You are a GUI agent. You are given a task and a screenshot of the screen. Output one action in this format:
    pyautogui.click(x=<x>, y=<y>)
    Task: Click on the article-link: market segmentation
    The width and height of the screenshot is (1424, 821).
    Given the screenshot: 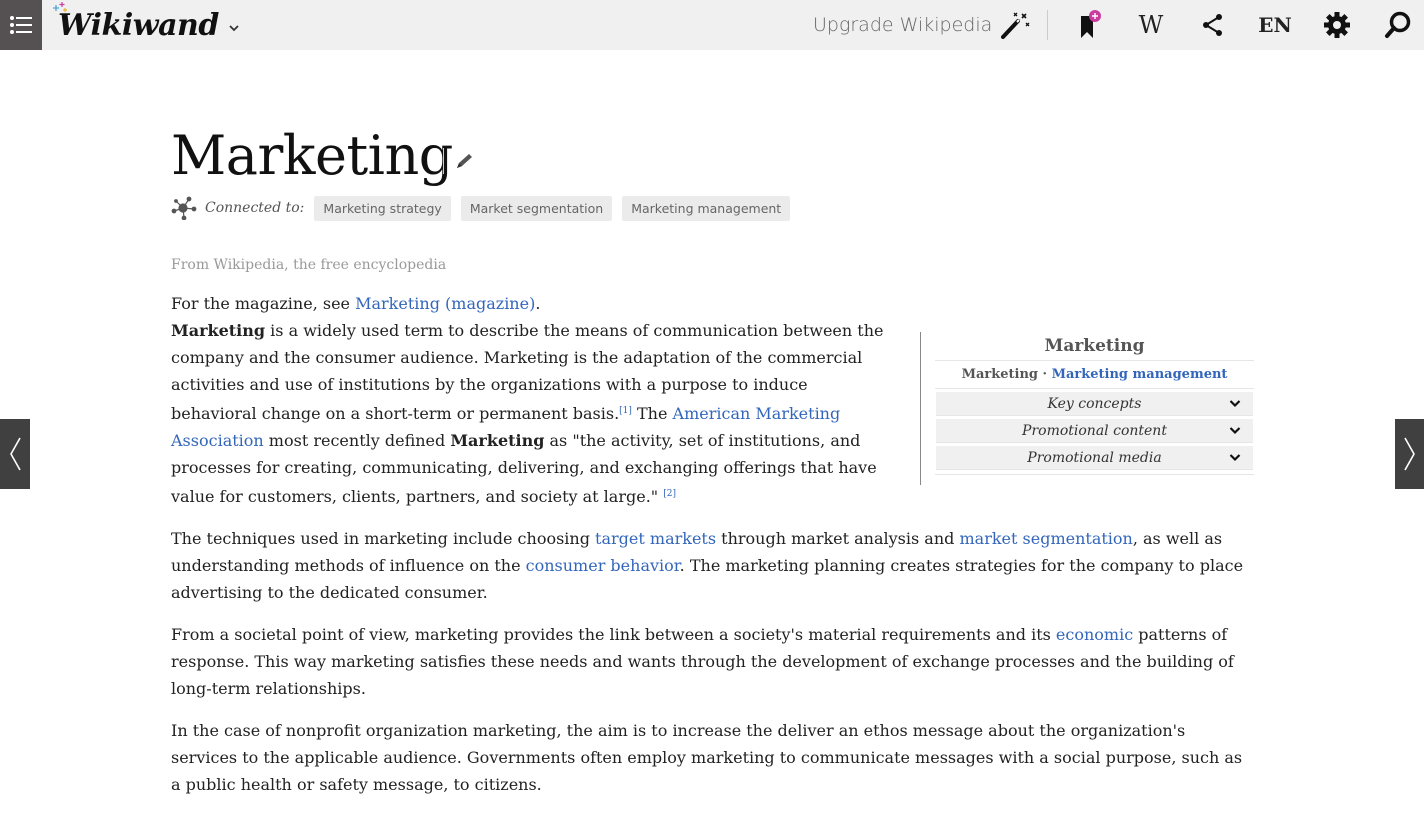 What is the action you would take?
    pyautogui.click(x=1045, y=538)
    